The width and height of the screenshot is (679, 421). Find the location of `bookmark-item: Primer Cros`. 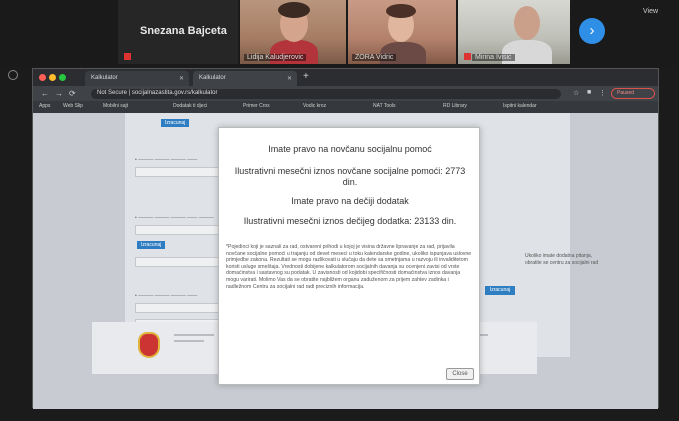

bookmark-item: Primer Cros is located at coordinates (256, 106).